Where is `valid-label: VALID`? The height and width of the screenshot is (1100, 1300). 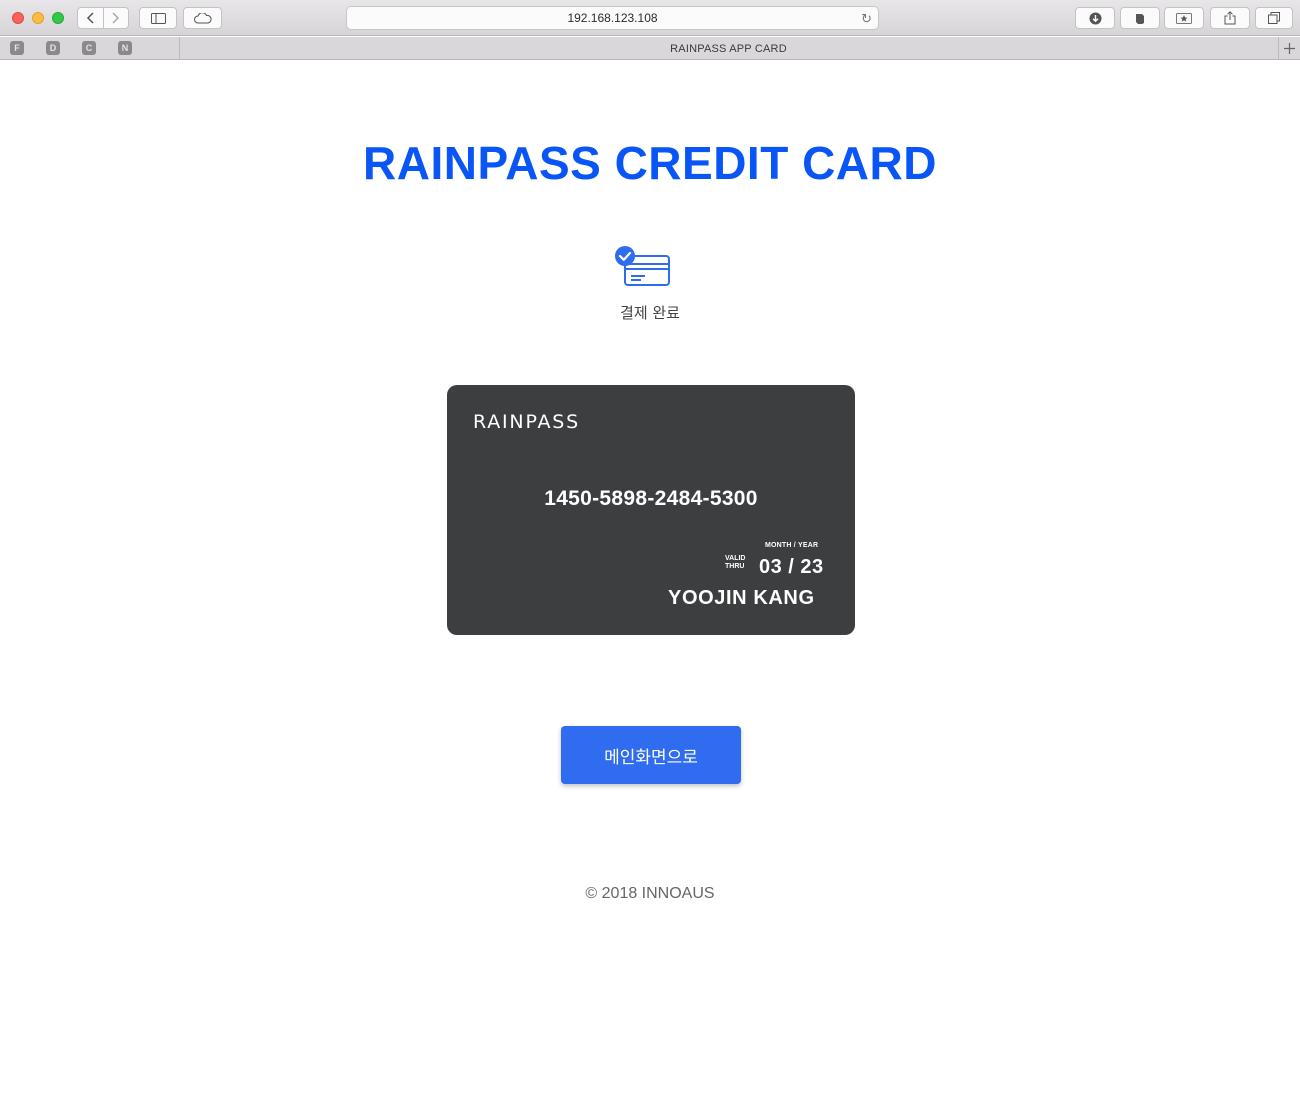 valid-label: VALID is located at coordinates (735, 558).